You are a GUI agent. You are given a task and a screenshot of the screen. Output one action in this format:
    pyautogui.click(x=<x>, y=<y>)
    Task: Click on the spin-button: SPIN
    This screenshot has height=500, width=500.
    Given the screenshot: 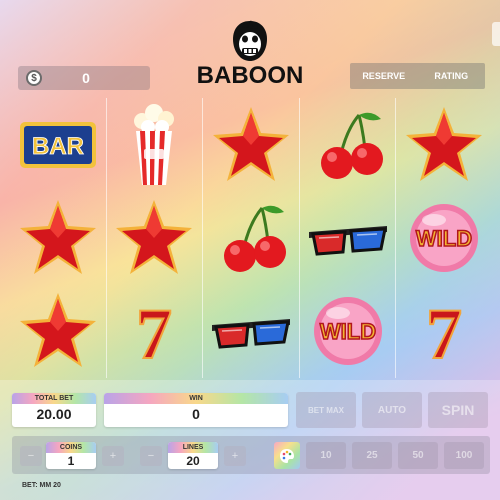 What is the action you would take?
    pyautogui.click(x=458, y=410)
    